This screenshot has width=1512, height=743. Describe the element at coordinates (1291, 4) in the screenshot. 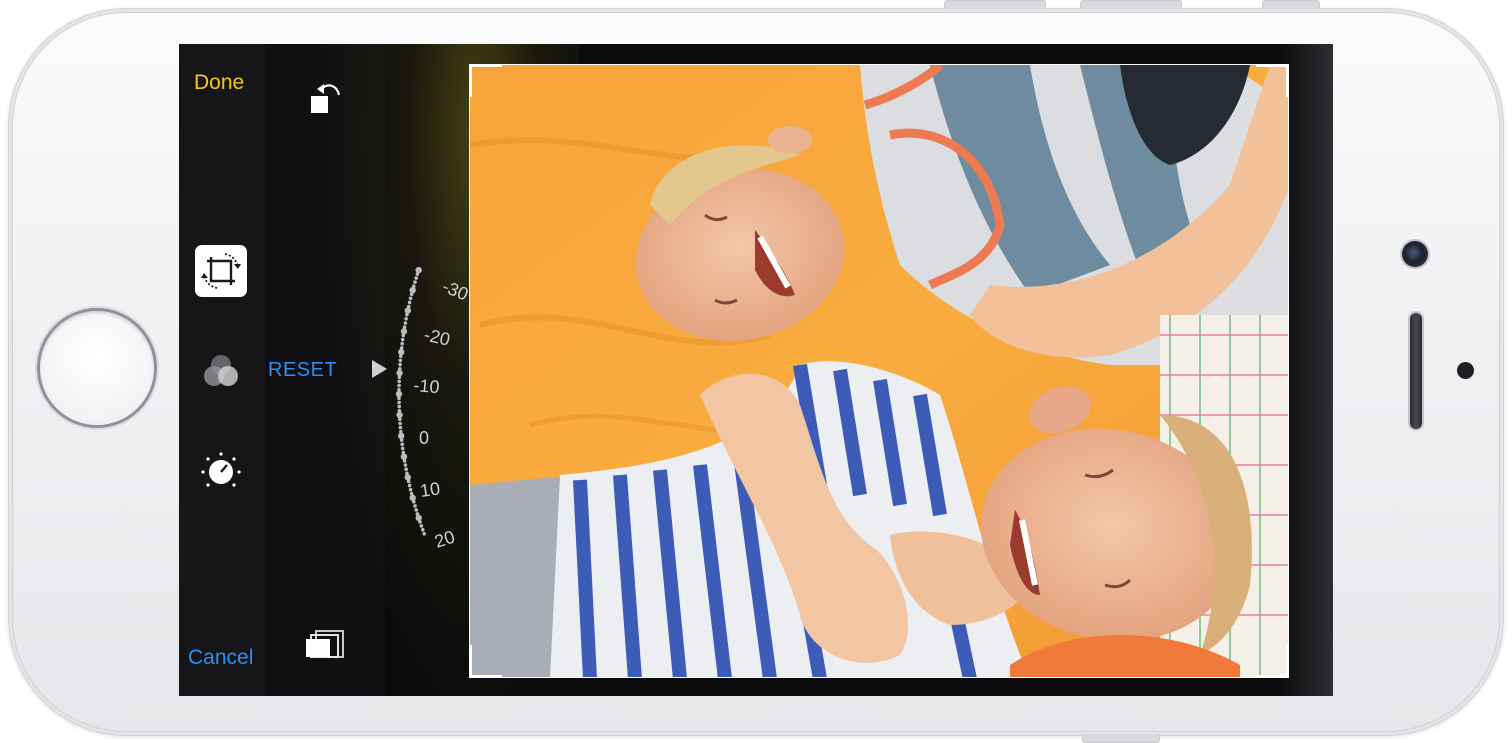

I see `mute-switch` at that location.